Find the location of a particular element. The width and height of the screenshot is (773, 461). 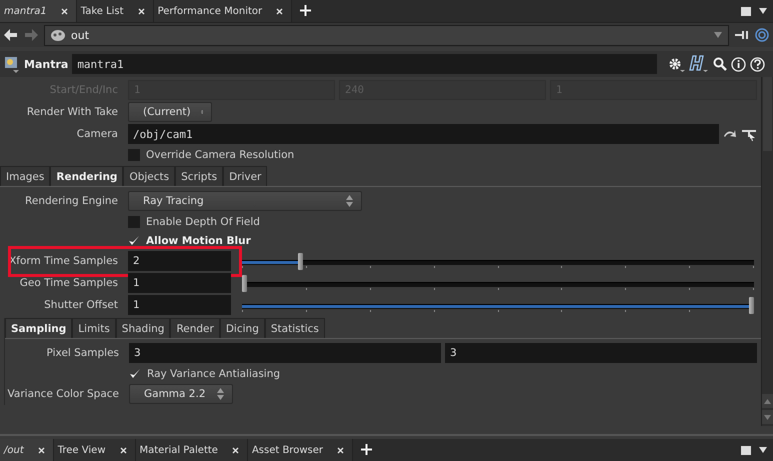

scroll-down-icon is located at coordinates (767, 417).